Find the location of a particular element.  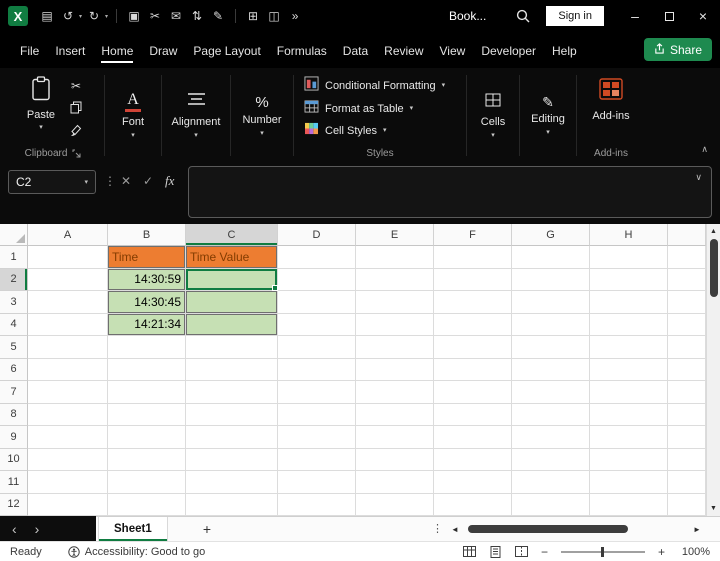

sheet-tab-sheet1: Sheet1 is located at coordinates (133, 529).